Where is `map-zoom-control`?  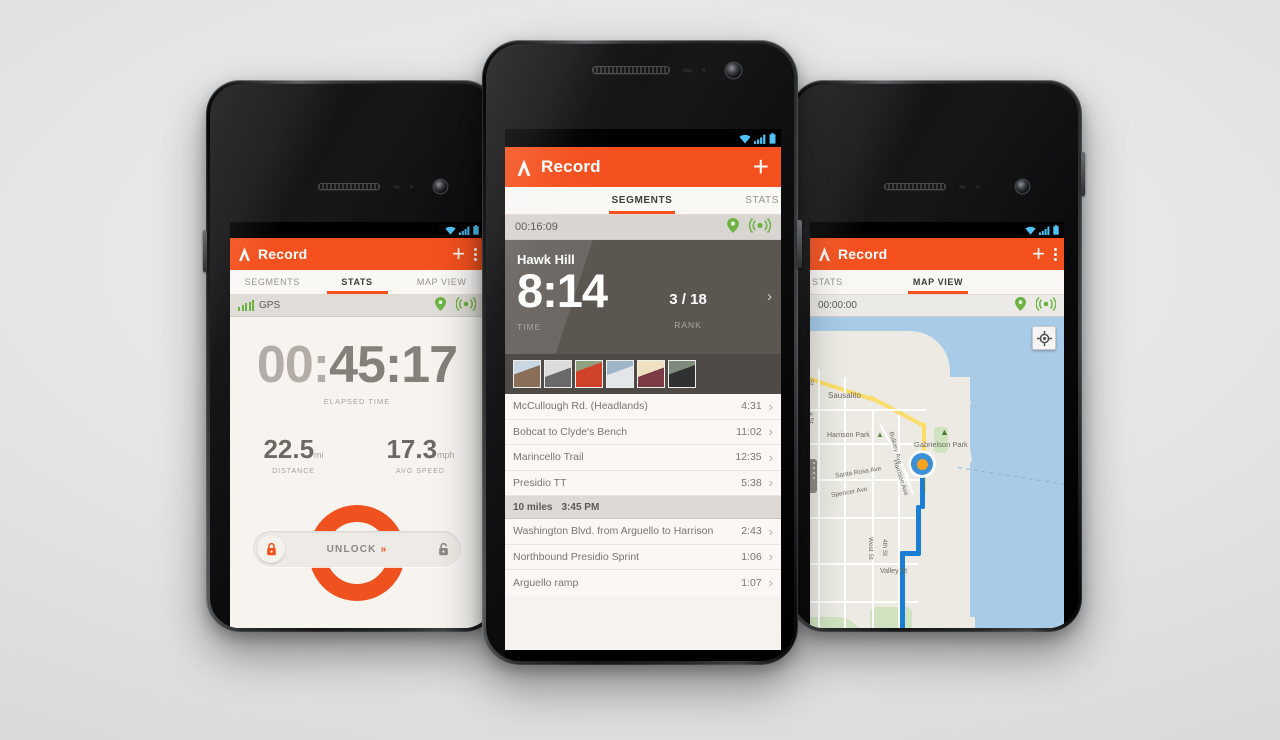 map-zoom-control is located at coordinates (813, 476).